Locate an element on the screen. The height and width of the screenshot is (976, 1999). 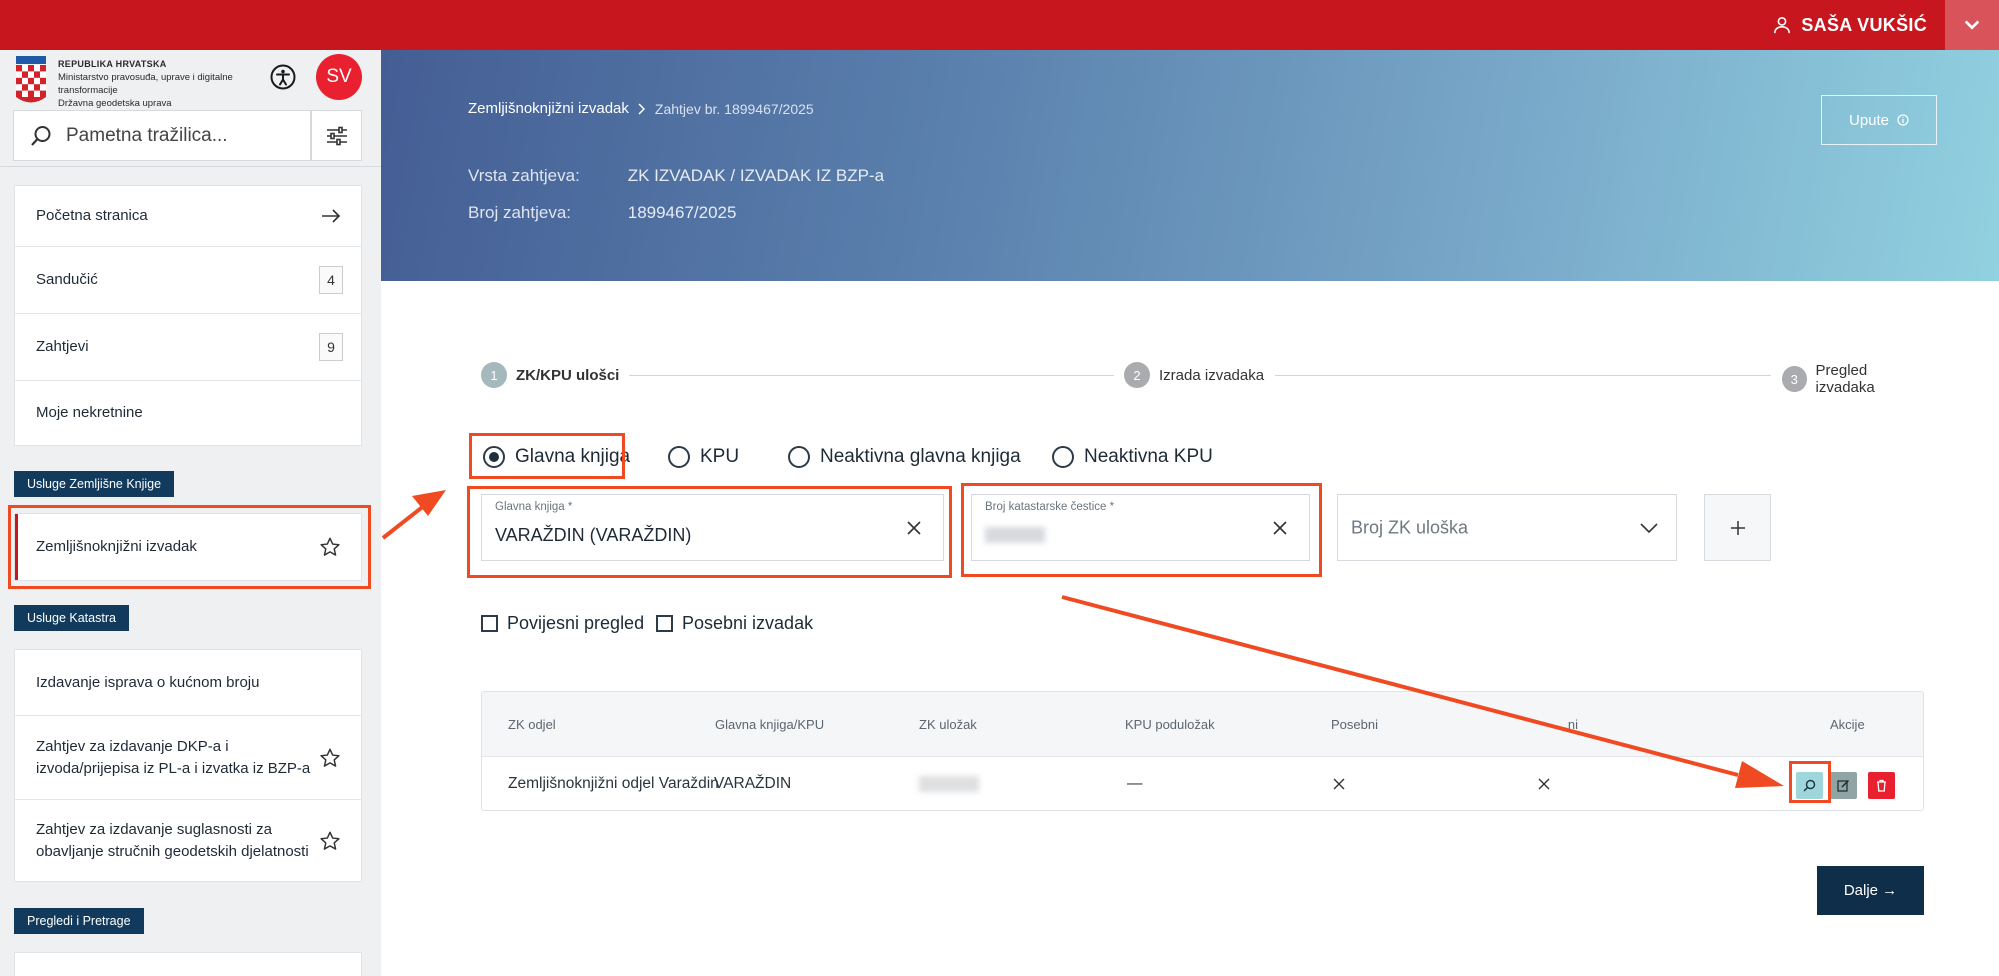
user-icon is located at coordinates (1782, 25).